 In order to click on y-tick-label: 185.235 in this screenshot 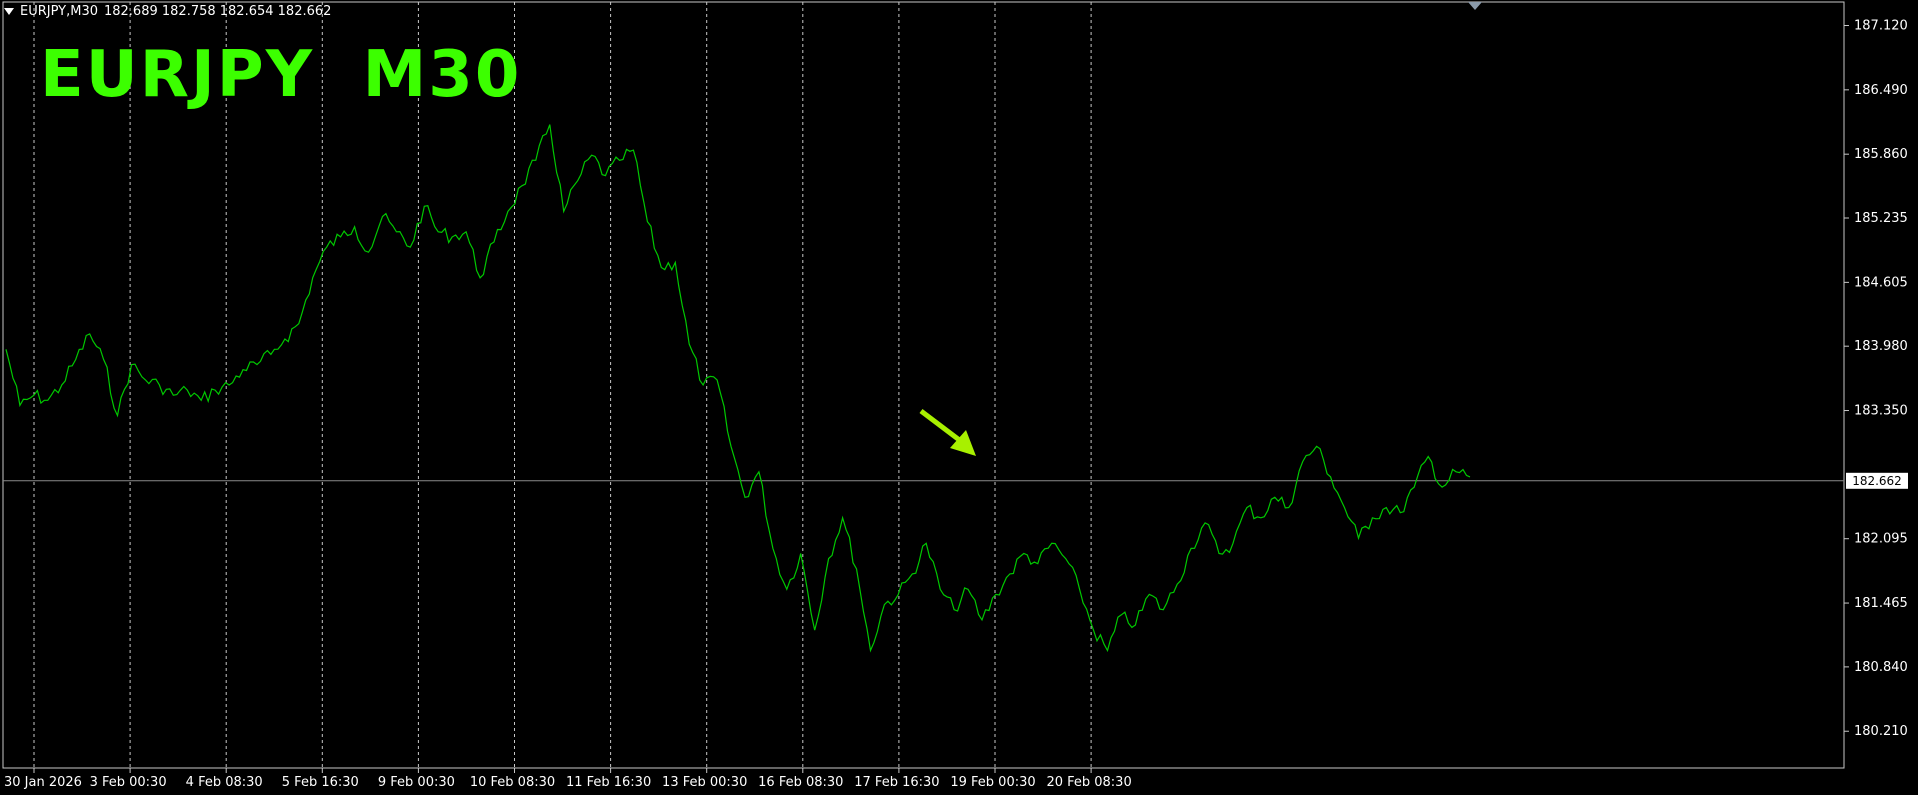, I will do `click(1881, 218)`.